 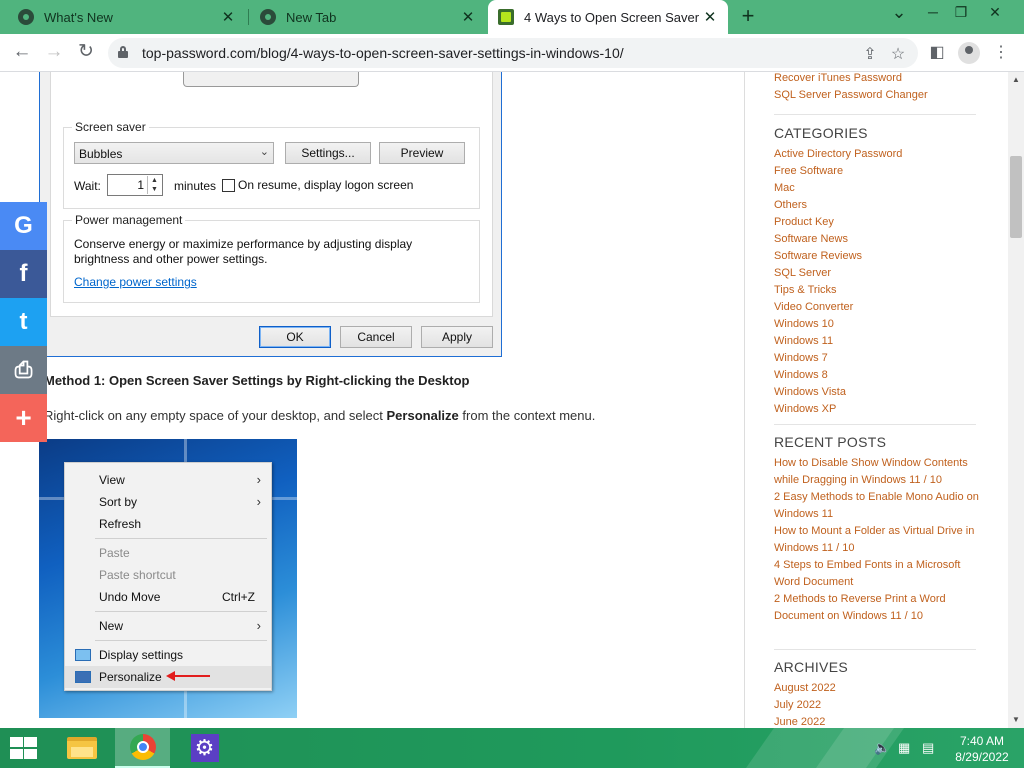 I want to click on clock-date: 8/29/2022, so click(x=982, y=757).